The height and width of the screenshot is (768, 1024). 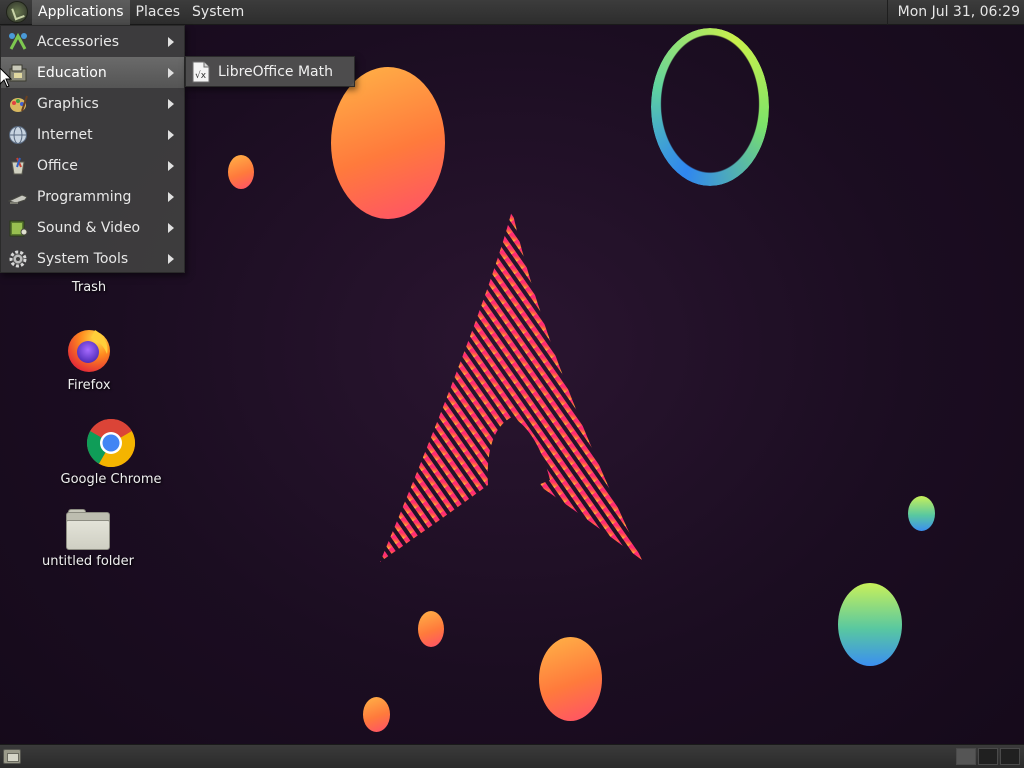 I want to click on desktop-icon-firefox: Firefox, so click(x=89, y=359).